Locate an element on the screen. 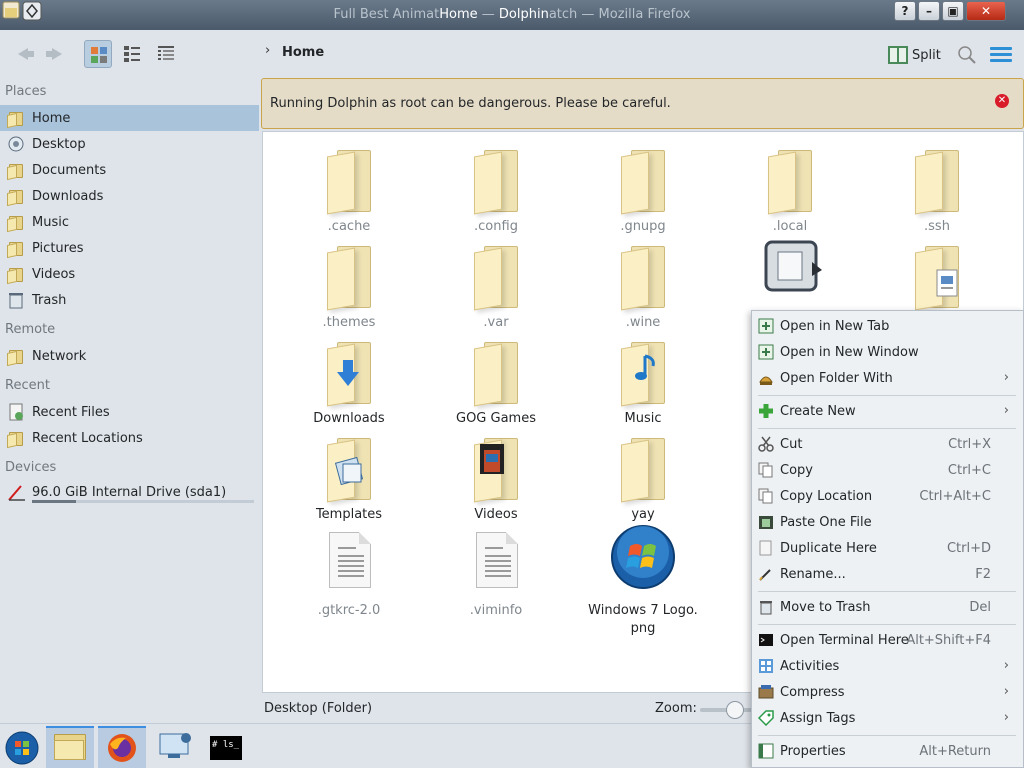 Image resolution: width=1024 pixels, height=768 pixels. terminal-icon is located at coordinates (766, 640).